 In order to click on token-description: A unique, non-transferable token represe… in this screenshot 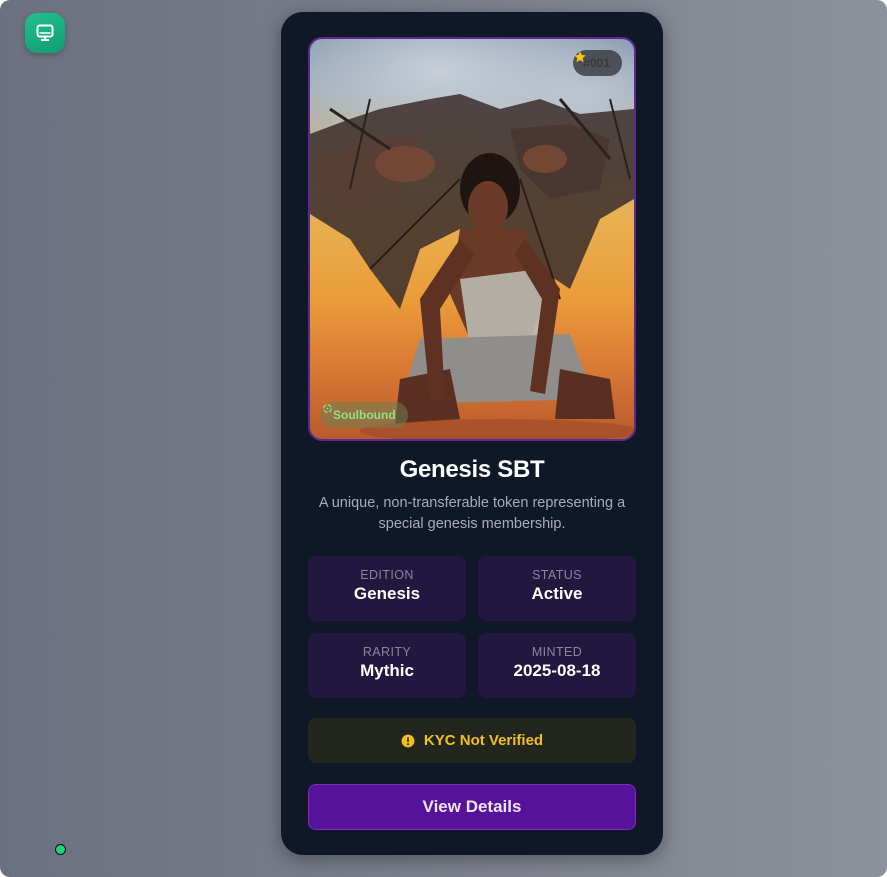, I will do `click(472, 513)`.